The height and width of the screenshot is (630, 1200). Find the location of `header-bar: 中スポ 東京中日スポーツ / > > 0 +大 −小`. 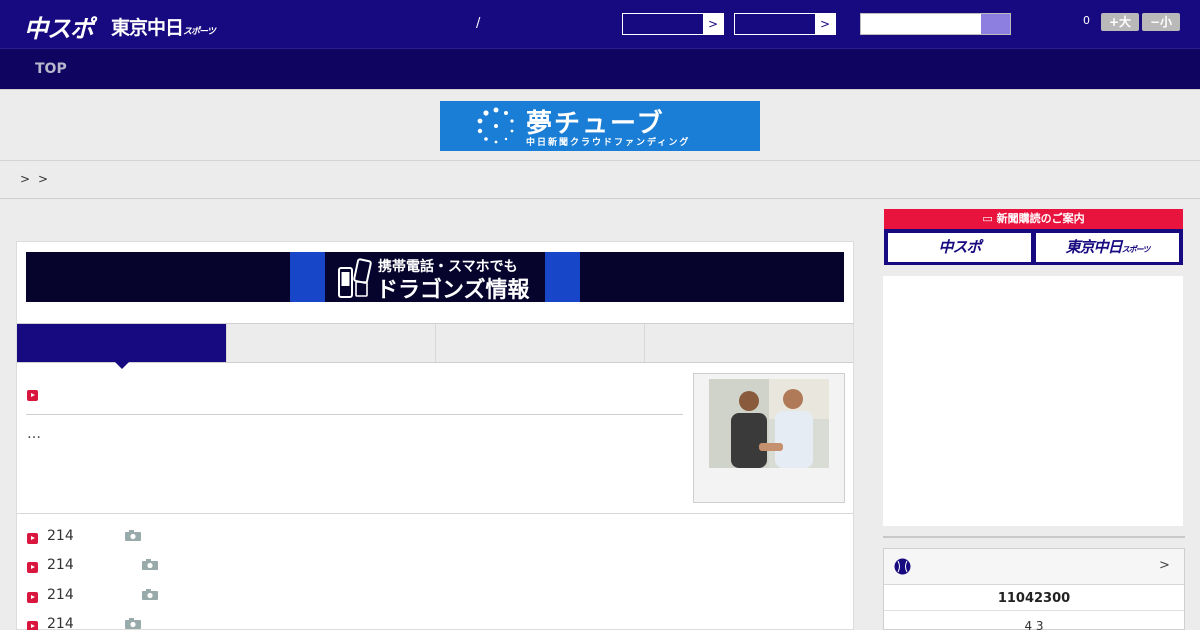

header-bar: 中スポ 東京中日スポーツ / > > 0 +大 −小 is located at coordinates (600, 24).